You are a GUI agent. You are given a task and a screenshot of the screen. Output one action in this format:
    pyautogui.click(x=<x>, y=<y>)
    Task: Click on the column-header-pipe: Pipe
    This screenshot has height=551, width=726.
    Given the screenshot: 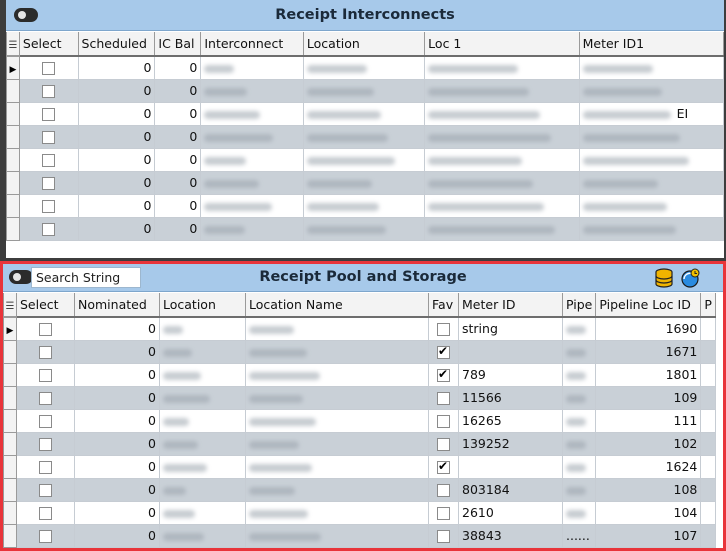 What is the action you would take?
    pyautogui.click(x=579, y=305)
    